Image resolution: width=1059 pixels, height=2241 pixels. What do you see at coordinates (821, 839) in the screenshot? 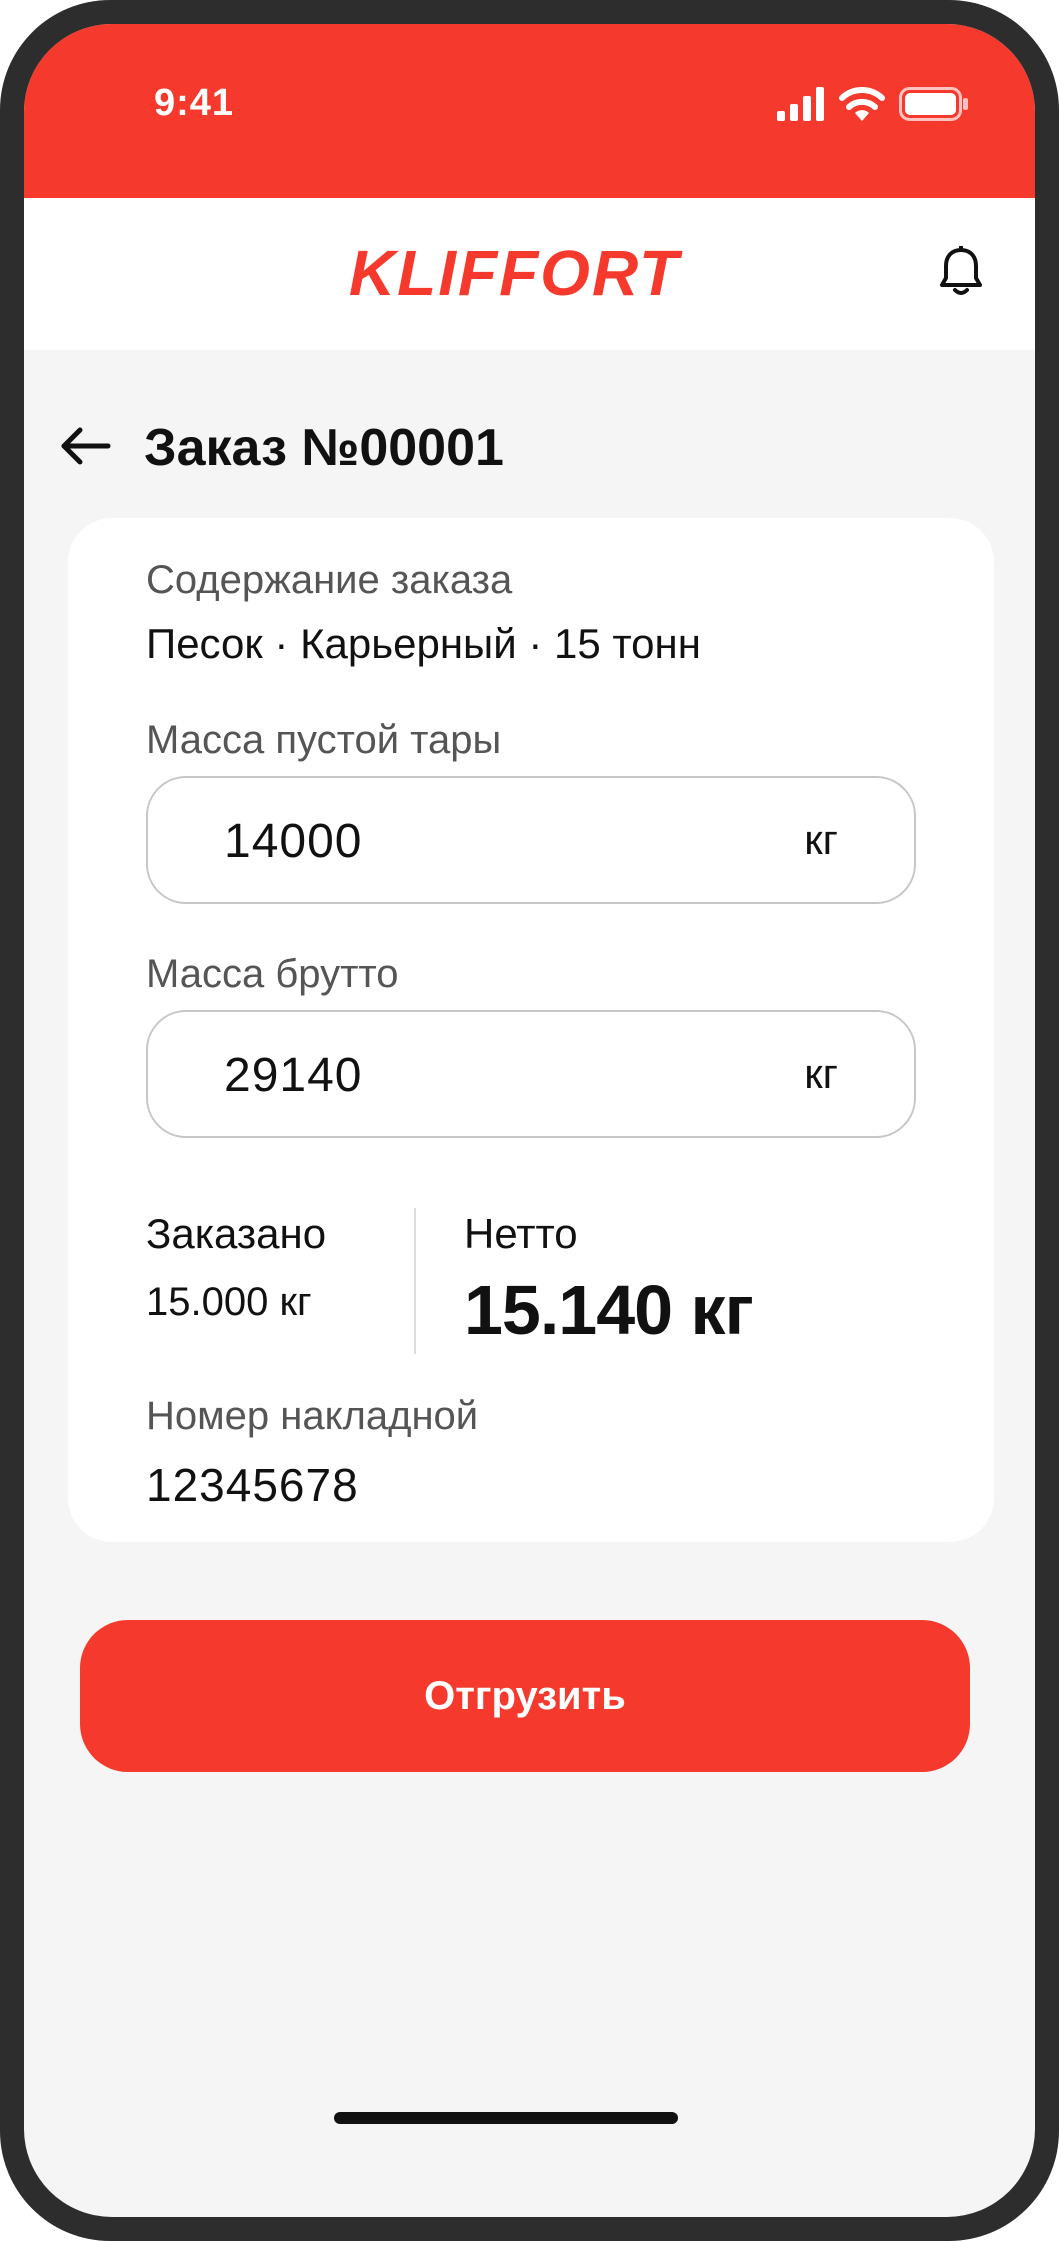
I see `tare-weight-unit: кг` at bounding box center [821, 839].